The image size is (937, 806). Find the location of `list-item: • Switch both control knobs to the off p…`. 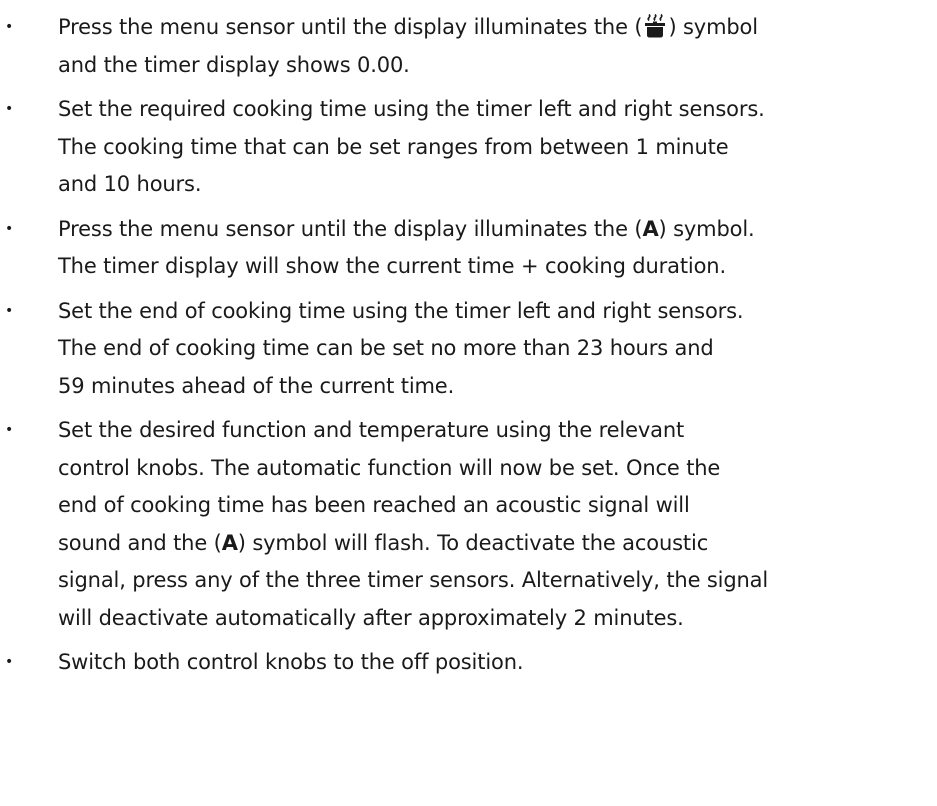

list-item: • Switch both control knobs to the off p… is located at coordinates (468, 663).